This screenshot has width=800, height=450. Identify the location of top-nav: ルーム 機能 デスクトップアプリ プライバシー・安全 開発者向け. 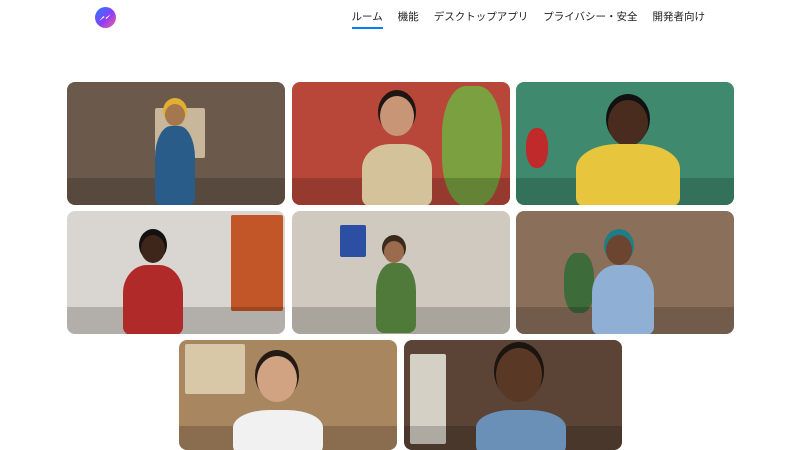
(528, 19).